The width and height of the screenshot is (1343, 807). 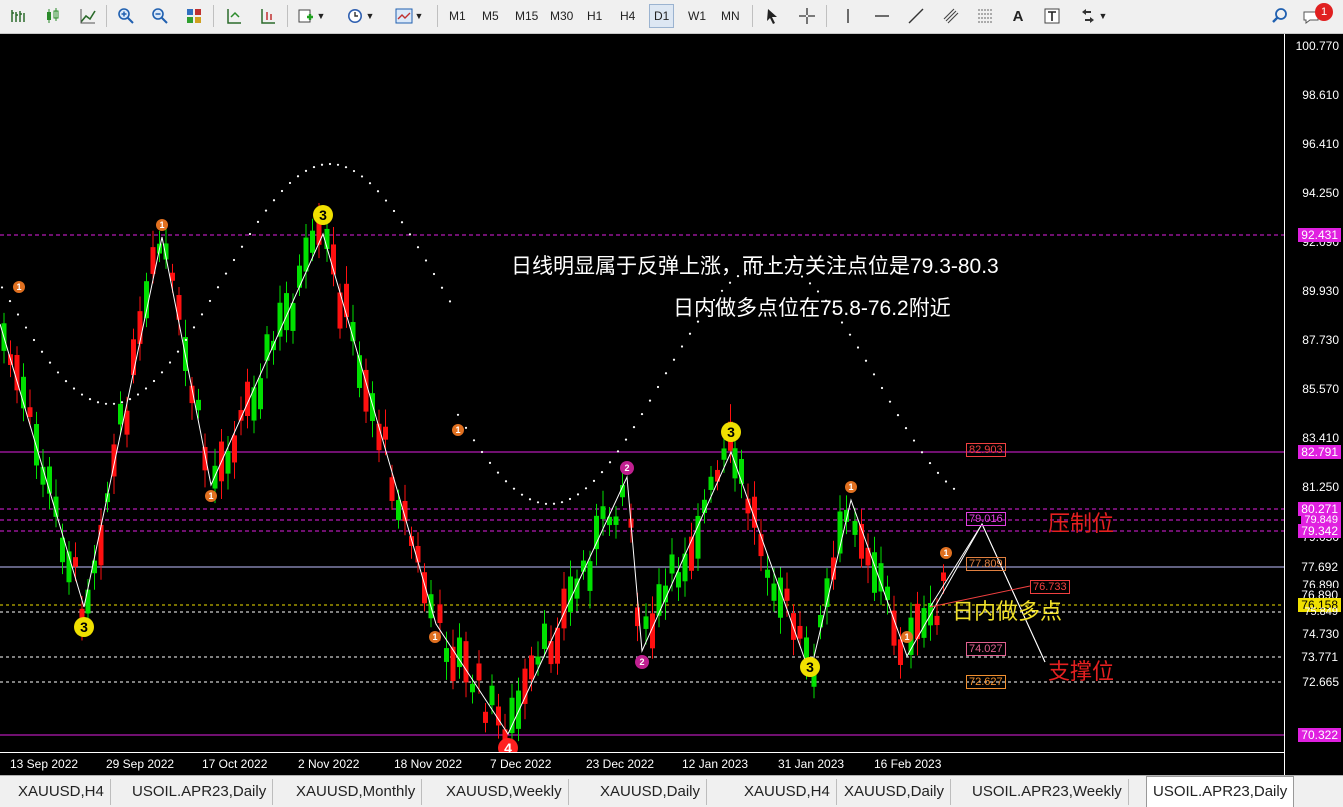 I want to click on periods-clock-icon: ▼, so click(x=360, y=16).